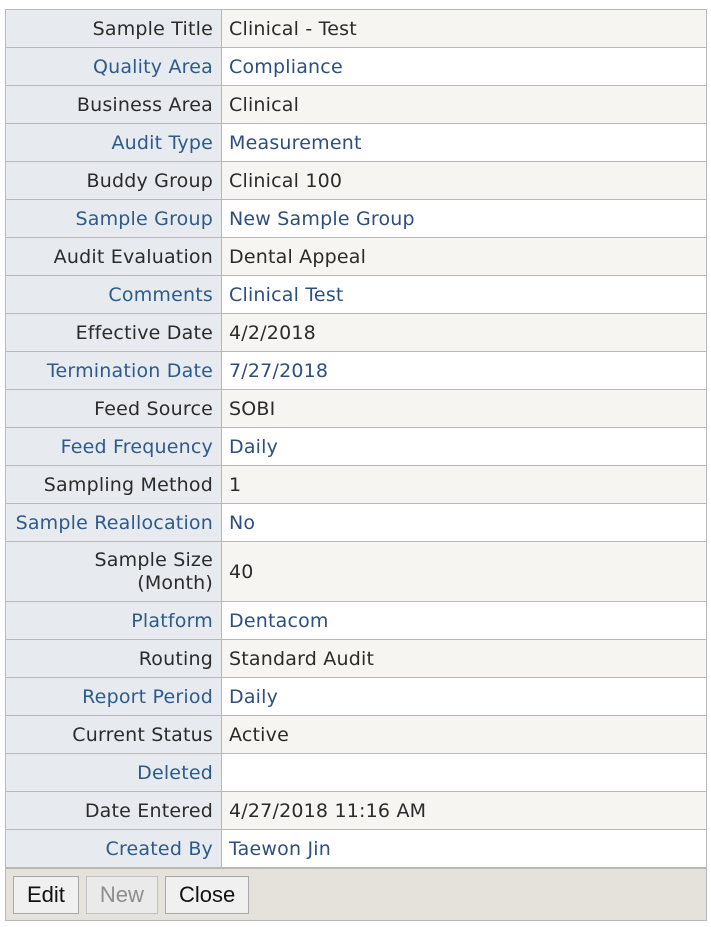 The height and width of the screenshot is (927, 711). What do you see at coordinates (114, 484) in the screenshot?
I see `field-label: Sampling Method` at bounding box center [114, 484].